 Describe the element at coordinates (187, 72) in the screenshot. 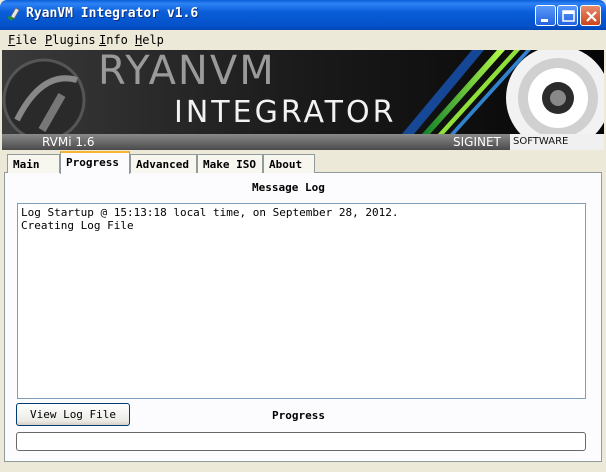

I see `banner-logo-top: RYANVM` at that location.